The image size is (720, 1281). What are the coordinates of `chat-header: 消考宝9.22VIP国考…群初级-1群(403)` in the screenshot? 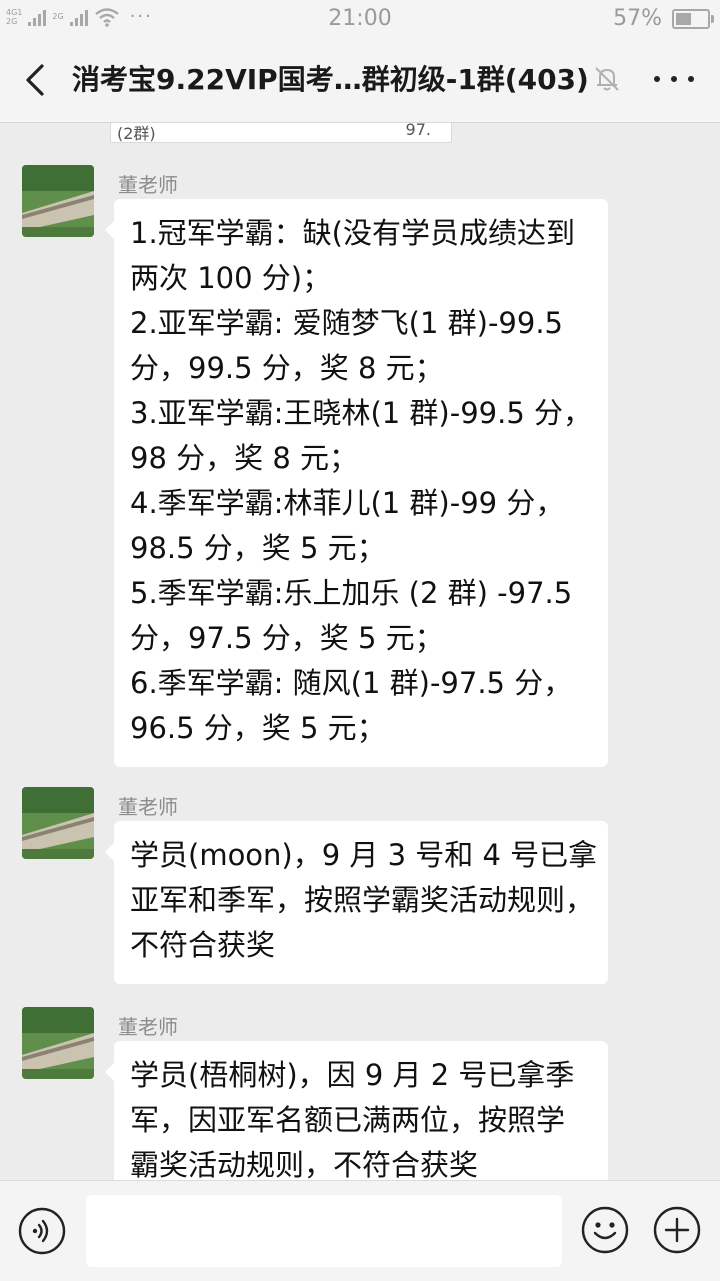 It's located at (360, 80).